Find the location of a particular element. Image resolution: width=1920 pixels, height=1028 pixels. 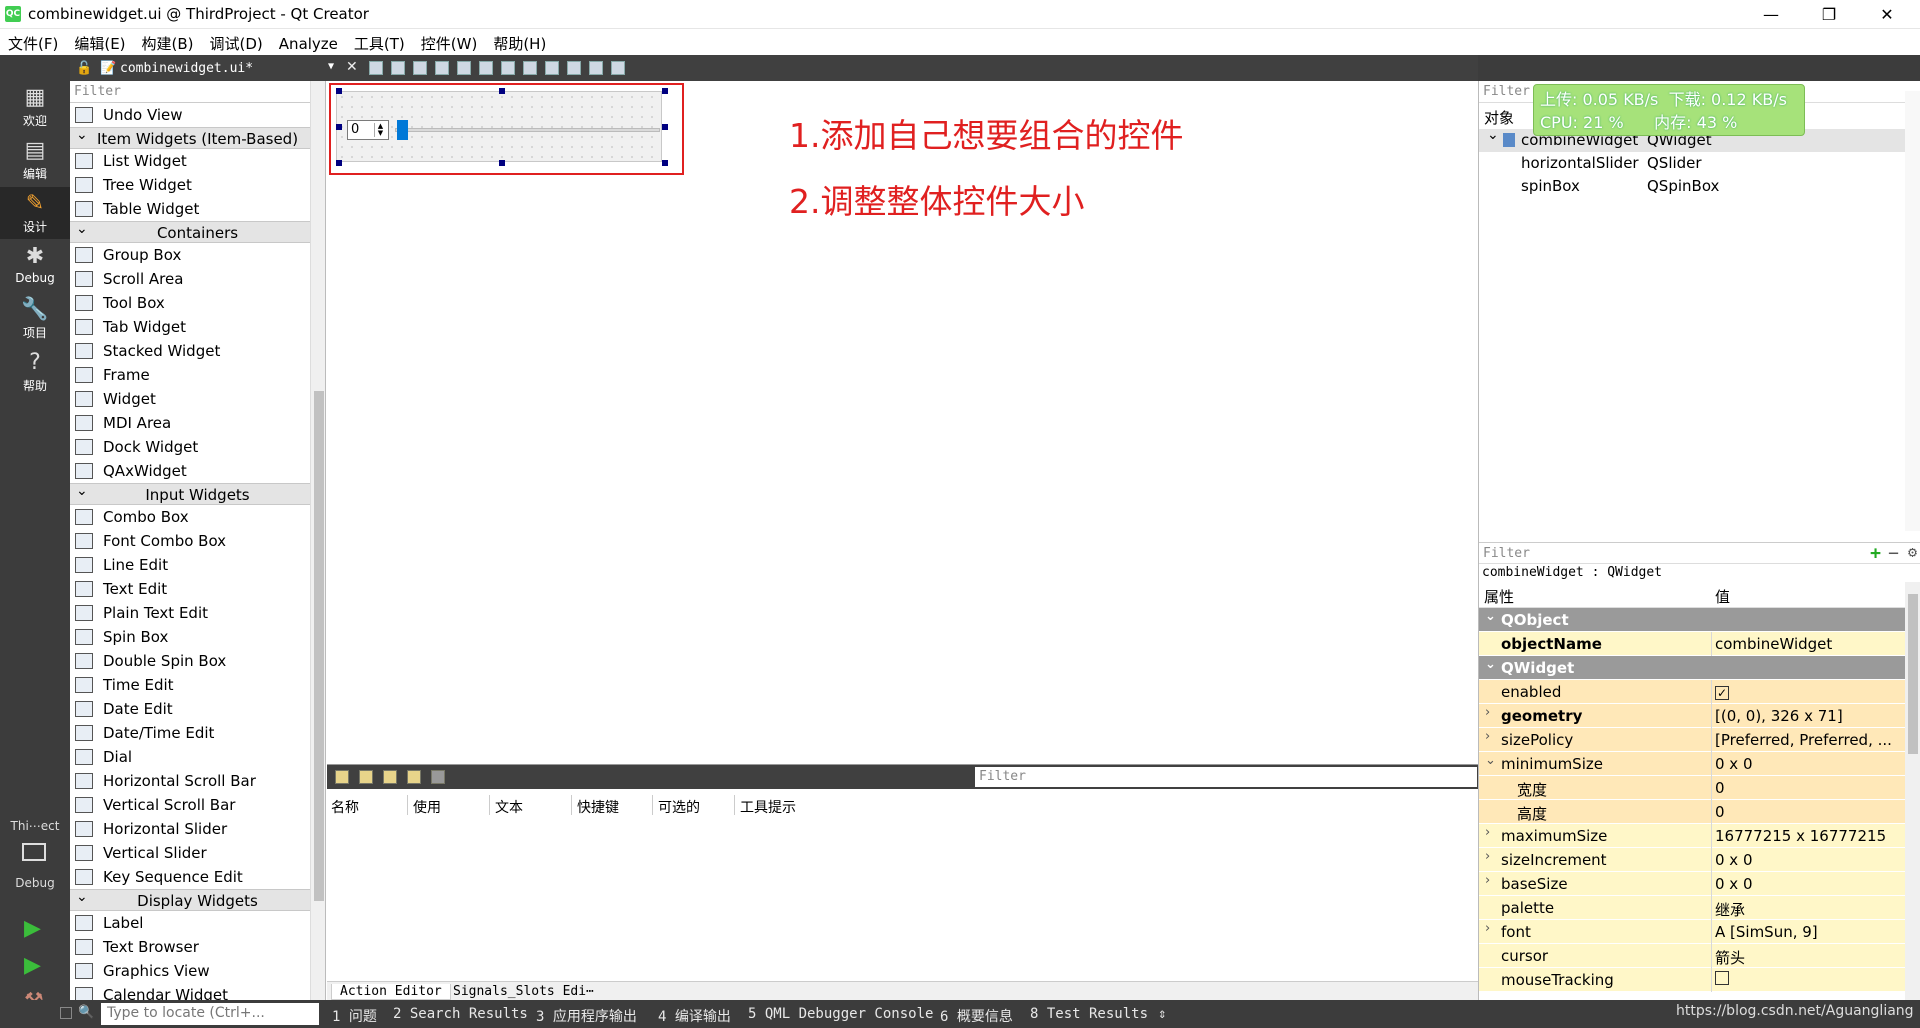

edit-buddies-icon is located at coordinates (420, 68).